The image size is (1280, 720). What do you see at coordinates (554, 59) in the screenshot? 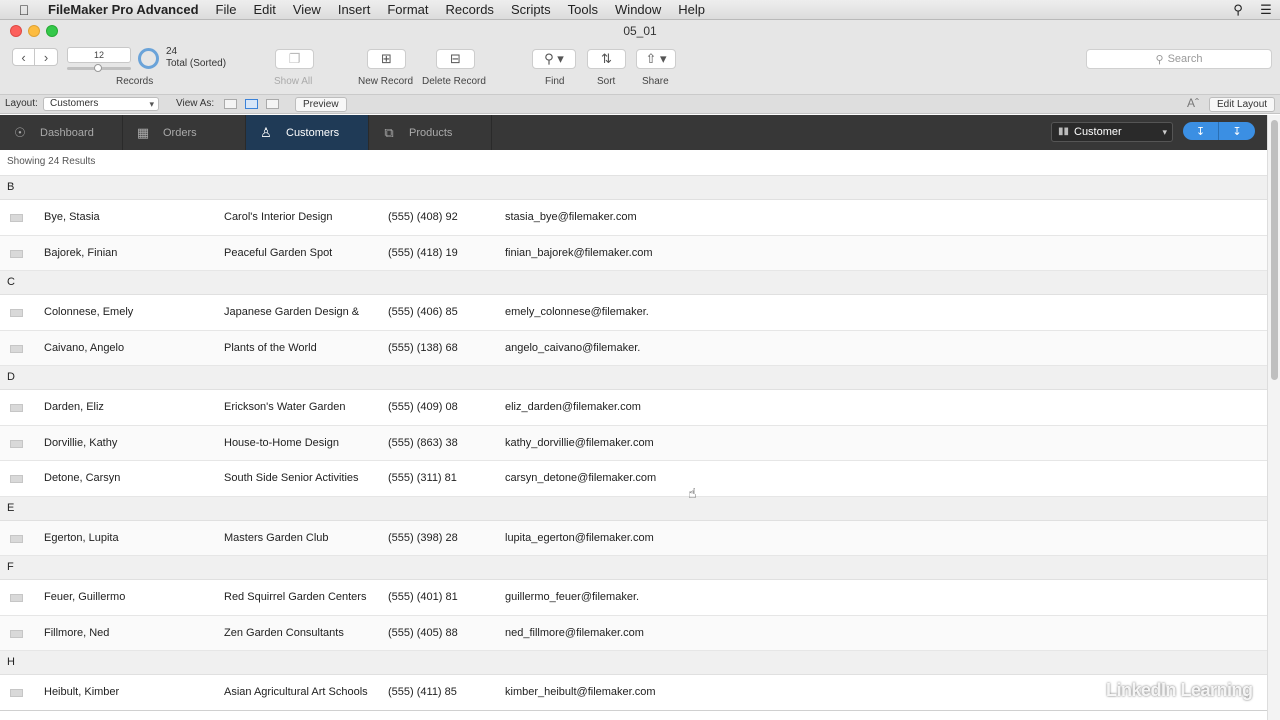
I see `find-button: ⚲ ▾` at bounding box center [554, 59].